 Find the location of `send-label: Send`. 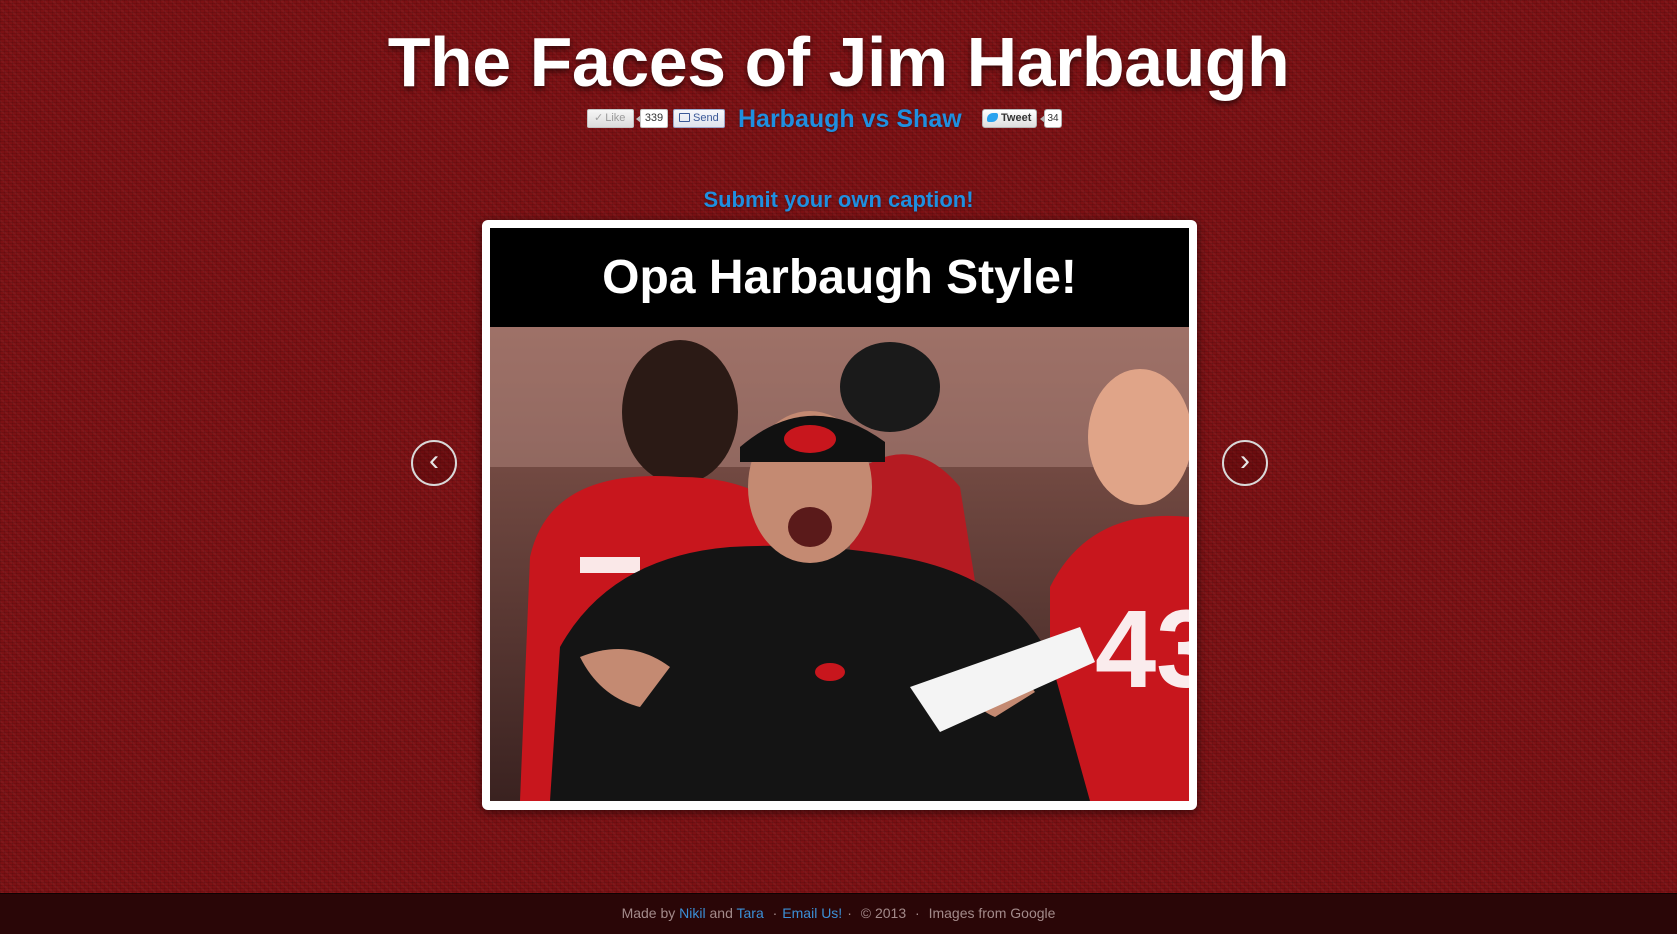

send-label: Send is located at coordinates (706, 118).